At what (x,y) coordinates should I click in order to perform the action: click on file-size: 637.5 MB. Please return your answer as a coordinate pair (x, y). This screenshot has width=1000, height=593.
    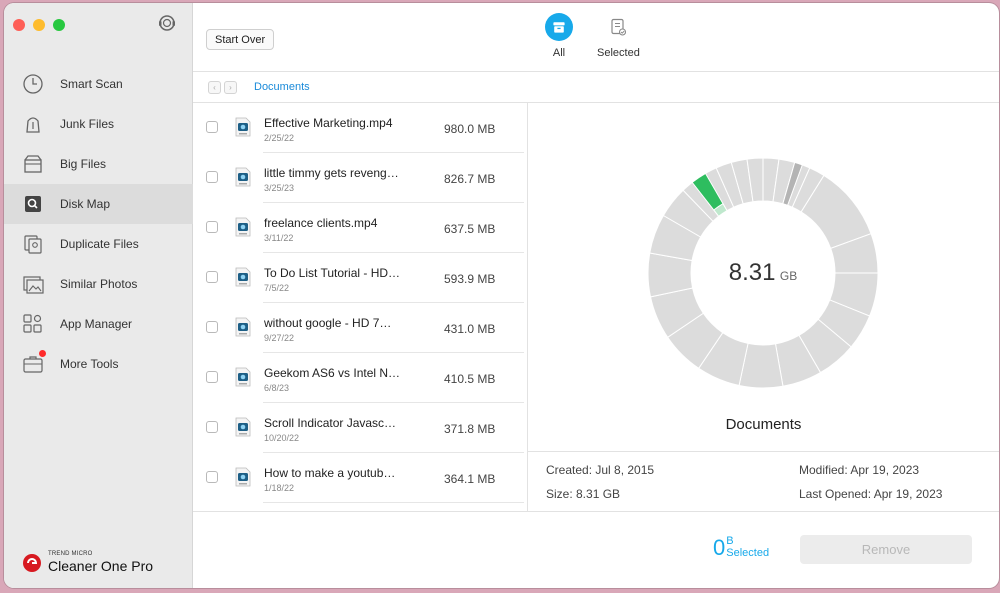
    Looking at the image, I should click on (470, 229).